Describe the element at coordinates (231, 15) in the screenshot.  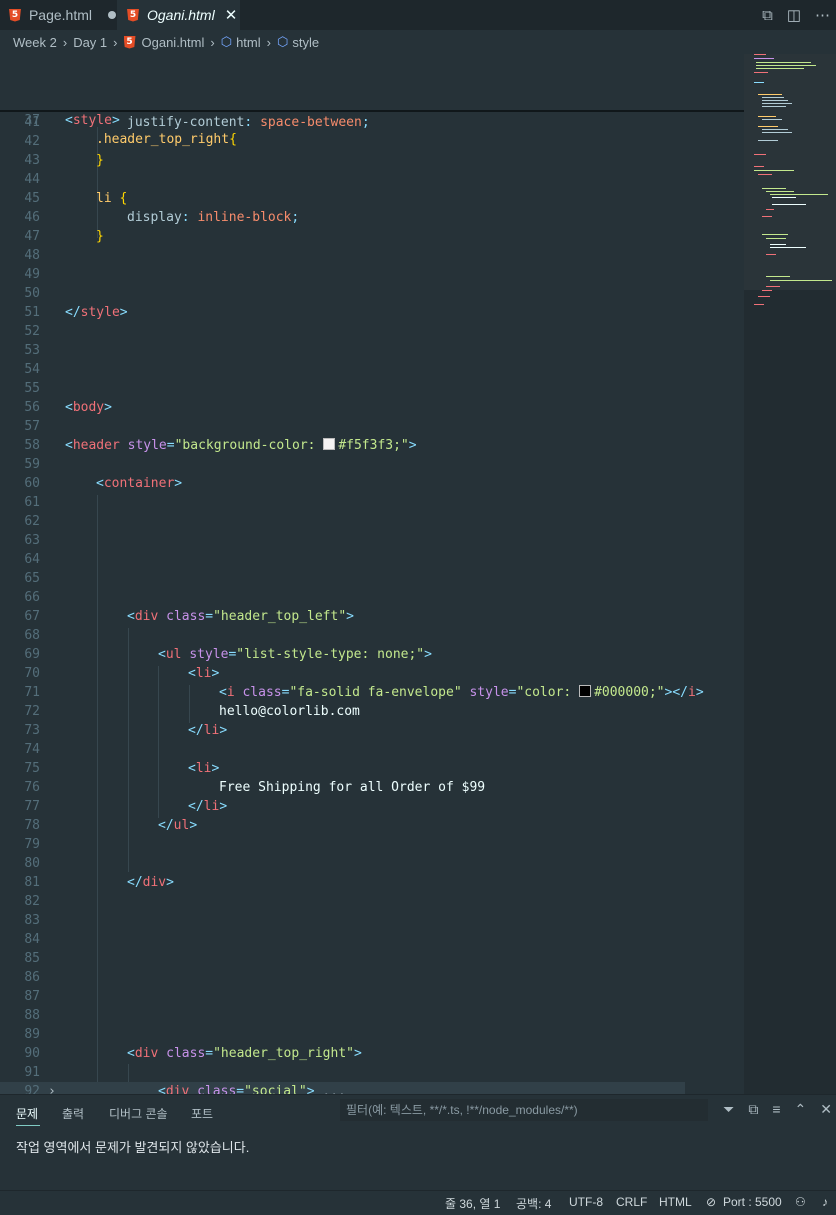
I see `close-icon: ✕` at that location.